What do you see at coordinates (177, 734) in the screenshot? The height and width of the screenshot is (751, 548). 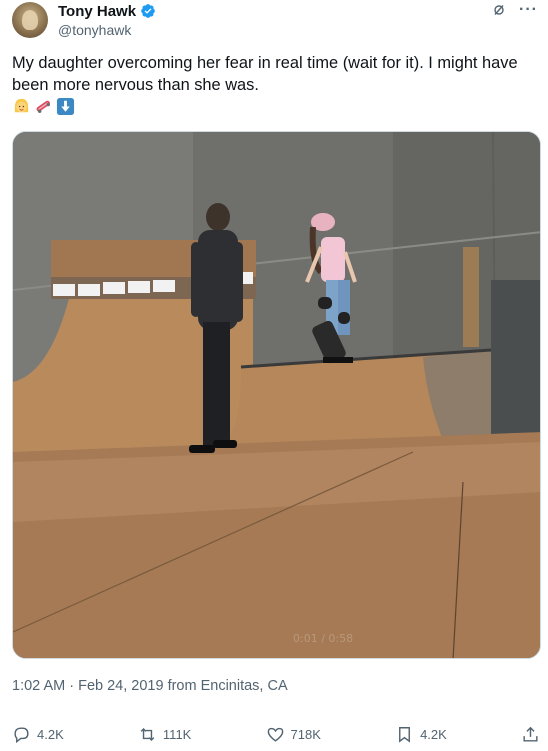 I see `repost-count: 111K` at bounding box center [177, 734].